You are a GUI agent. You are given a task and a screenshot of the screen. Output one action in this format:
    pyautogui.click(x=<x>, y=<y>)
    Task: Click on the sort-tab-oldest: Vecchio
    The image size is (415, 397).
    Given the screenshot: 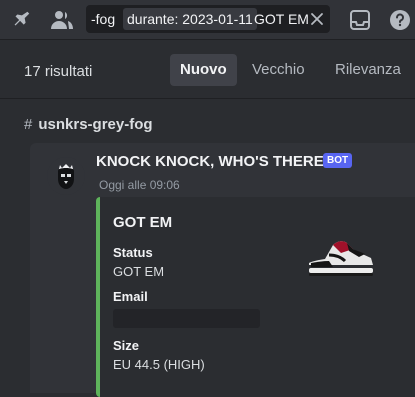 What is the action you would take?
    pyautogui.click(x=278, y=70)
    